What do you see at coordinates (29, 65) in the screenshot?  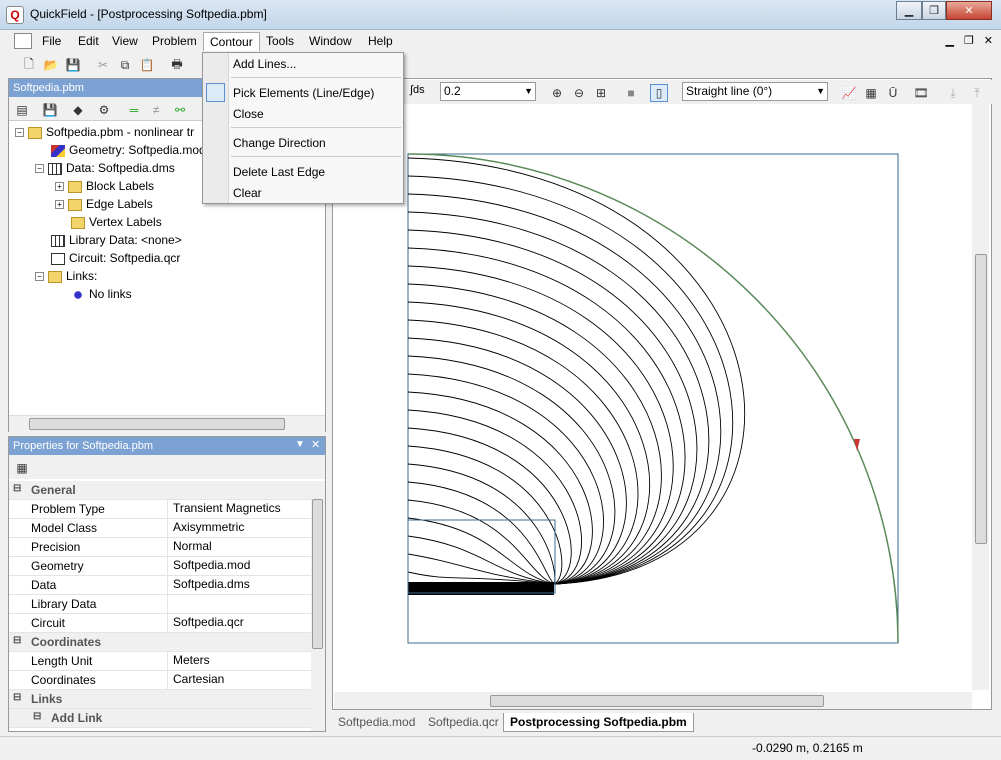 I see `new-file-icon: 🗋` at bounding box center [29, 65].